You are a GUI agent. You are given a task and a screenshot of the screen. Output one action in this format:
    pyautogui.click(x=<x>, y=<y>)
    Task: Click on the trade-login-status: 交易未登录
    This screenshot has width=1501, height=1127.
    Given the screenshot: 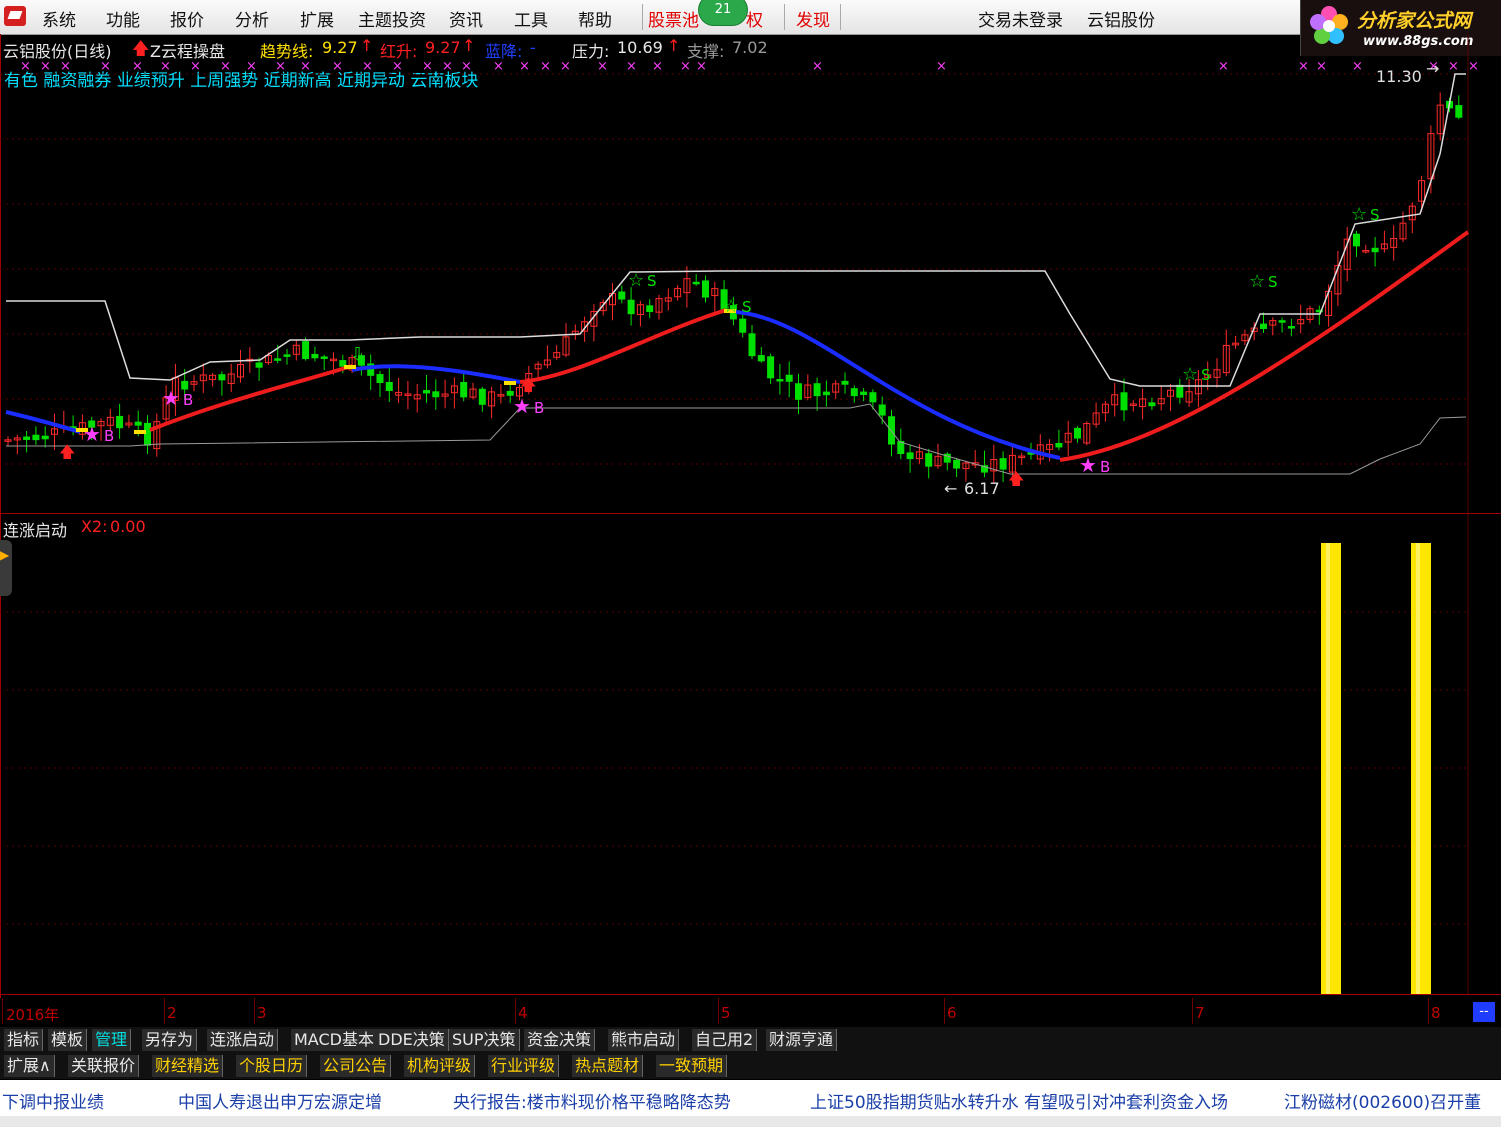 What is the action you would take?
    pyautogui.click(x=1020, y=18)
    